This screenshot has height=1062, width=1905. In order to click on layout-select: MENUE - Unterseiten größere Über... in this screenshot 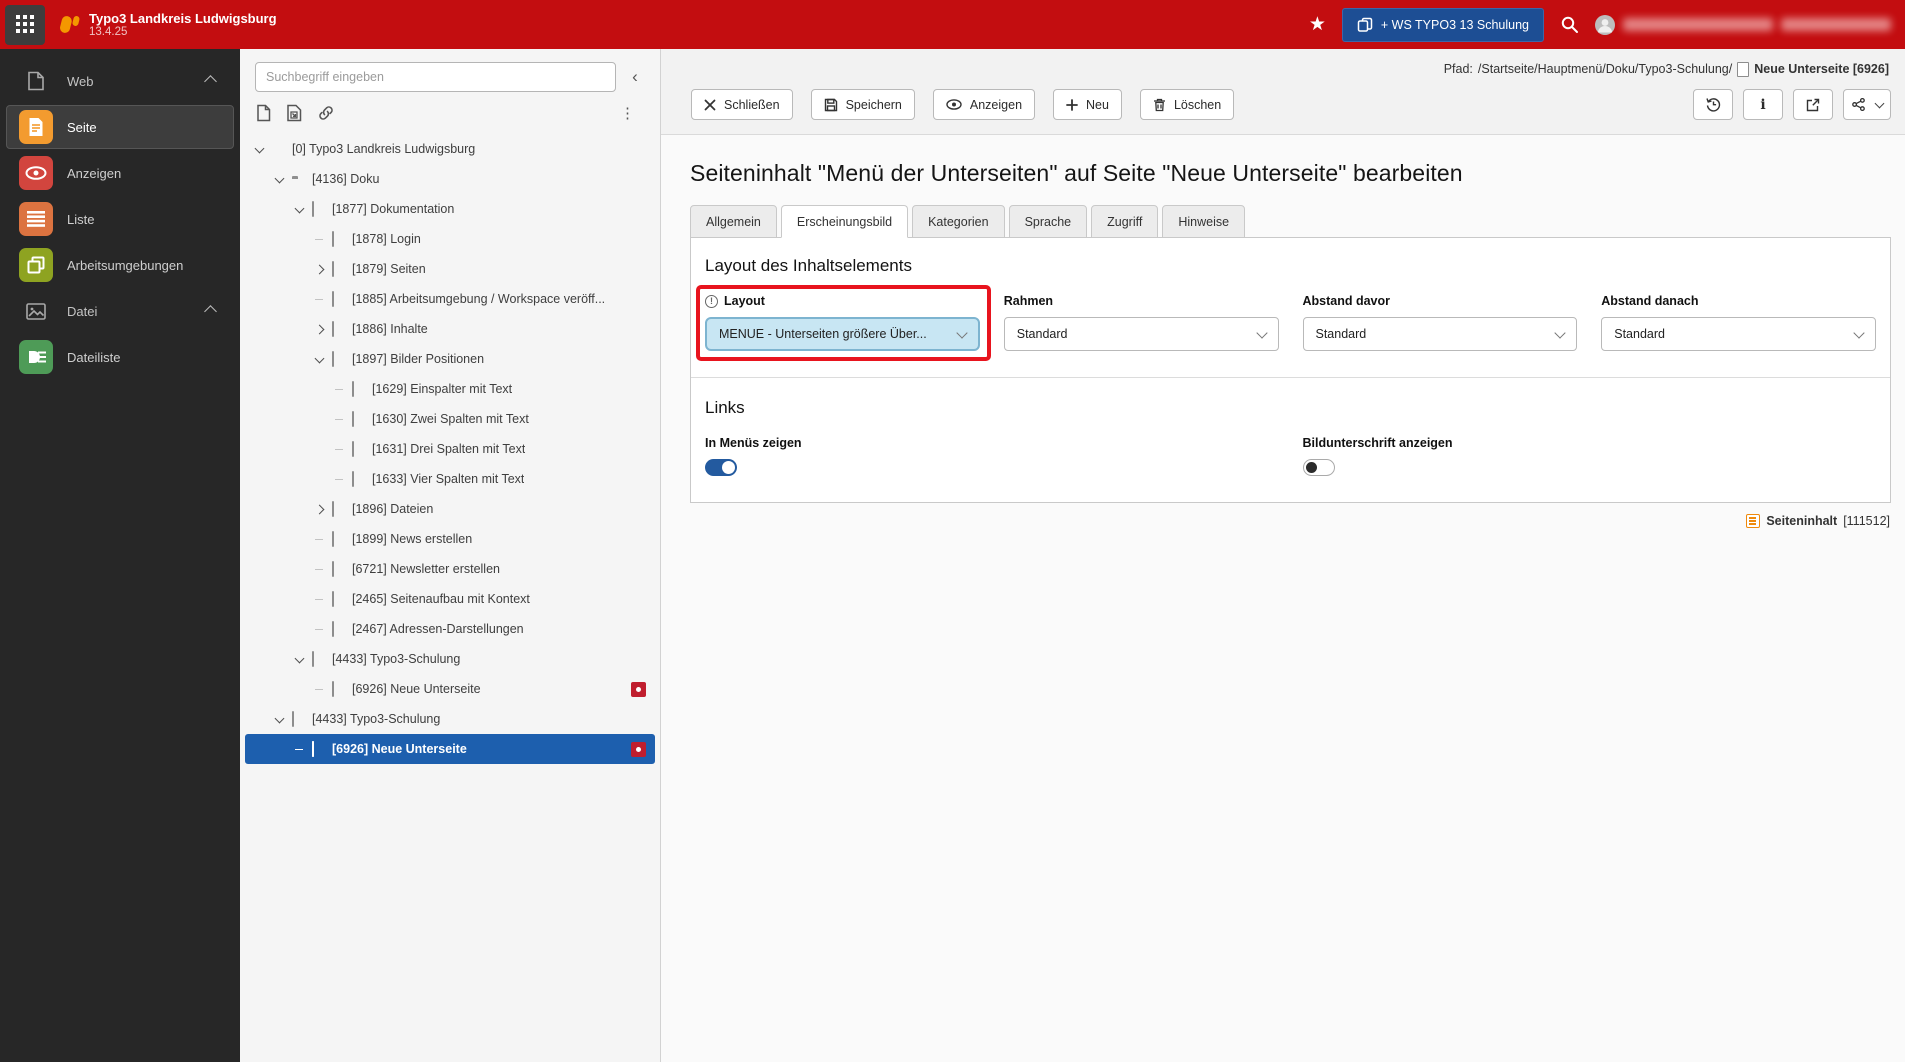, I will do `click(842, 334)`.